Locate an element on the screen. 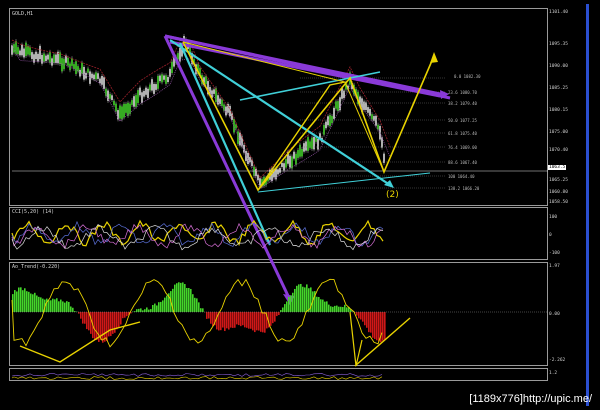 This screenshot has height=410, width=600. oscillator2-axis-tick: -2.262 is located at coordinates (557, 360).